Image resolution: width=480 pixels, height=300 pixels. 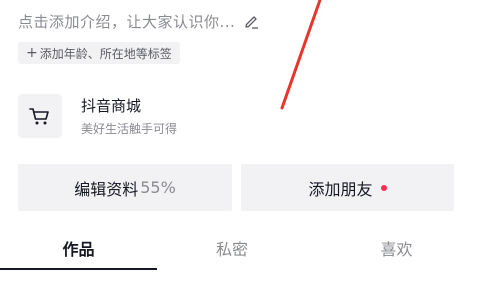 I want to click on edit-pencil-icon, so click(x=251, y=22).